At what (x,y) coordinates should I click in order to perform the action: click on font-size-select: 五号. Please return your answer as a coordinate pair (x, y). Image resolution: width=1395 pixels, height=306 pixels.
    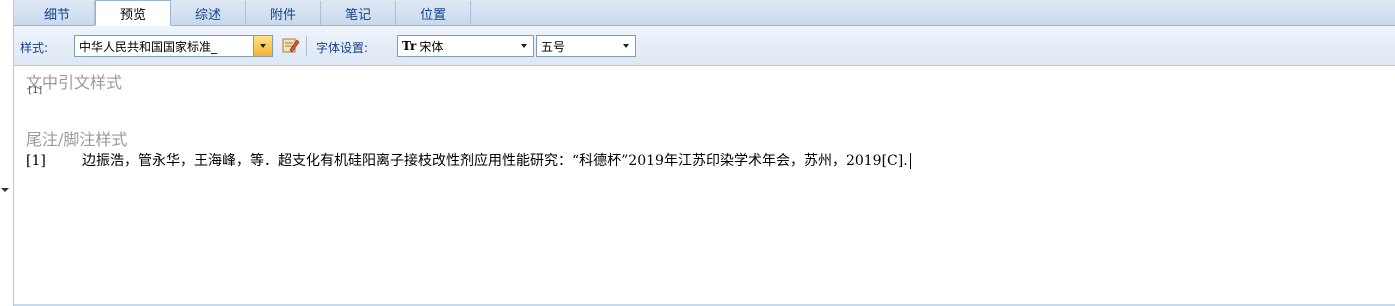
    Looking at the image, I should click on (586, 46).